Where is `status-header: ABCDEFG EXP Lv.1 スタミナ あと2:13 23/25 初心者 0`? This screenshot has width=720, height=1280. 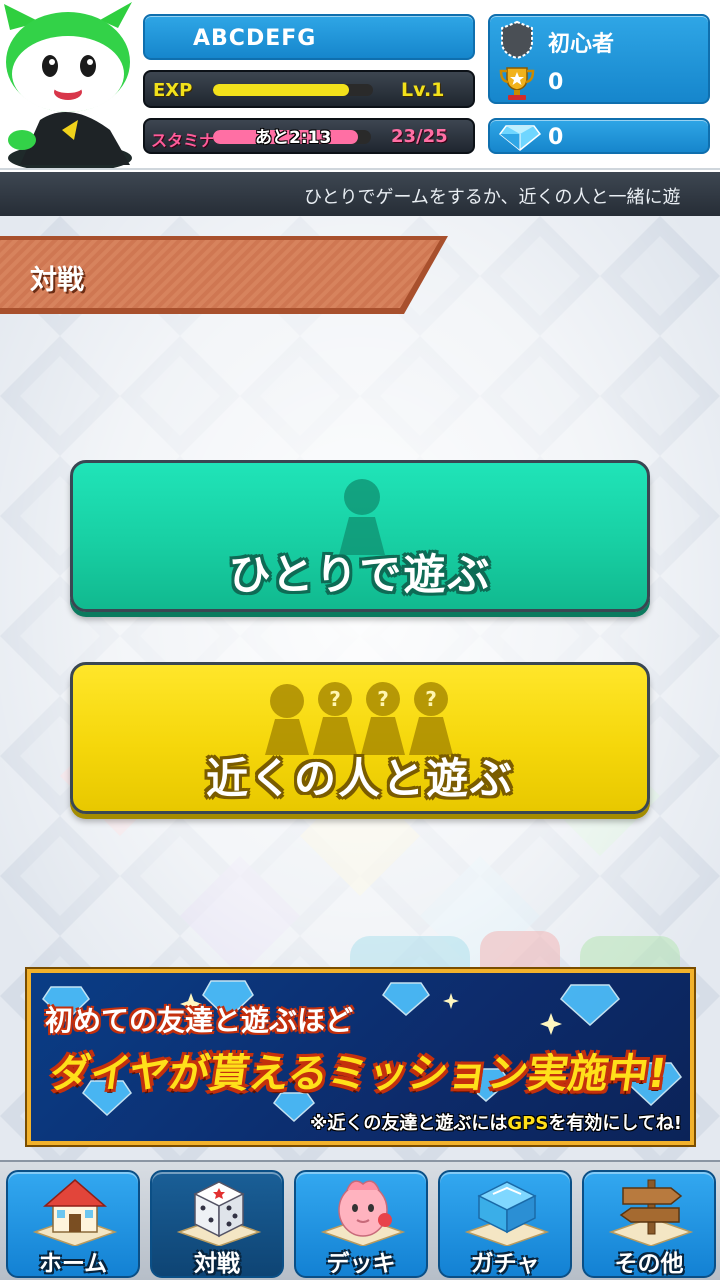
status-header: ABCDEFG EXP Lv.1 スタミナ あと2:13 23/25 初心者 0 is located at coordinates (360, 85).